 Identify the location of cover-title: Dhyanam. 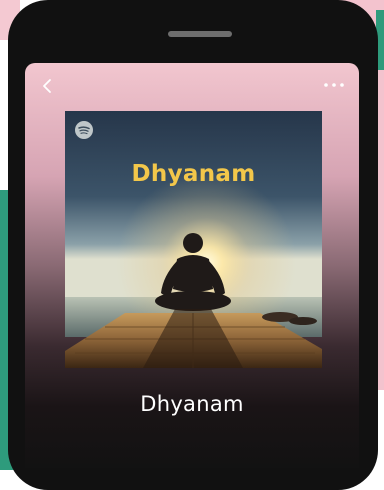
(193, 174).